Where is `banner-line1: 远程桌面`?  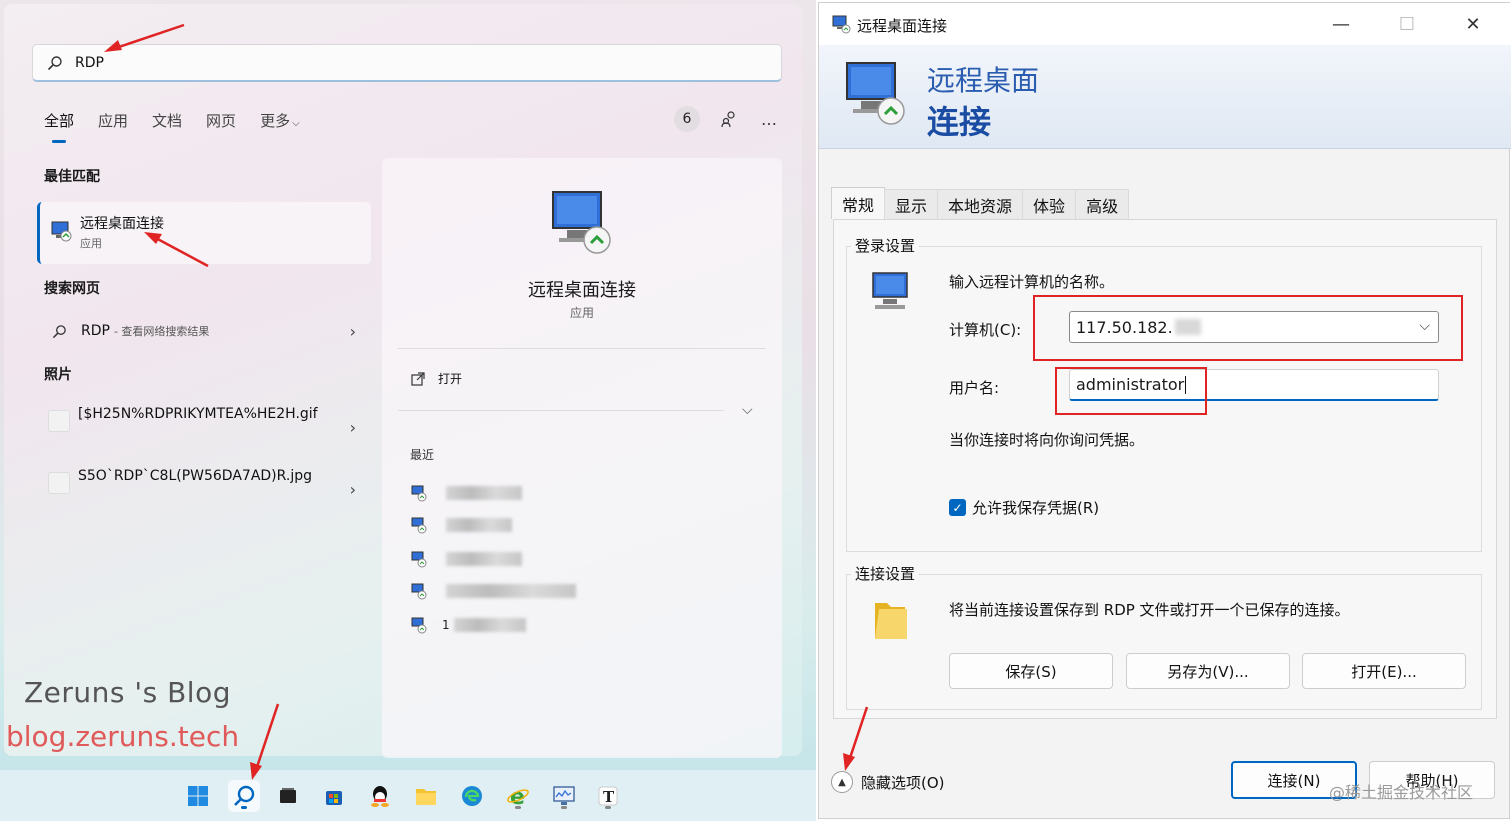
banner-line1: 远程桌面 is located at coordinates (983, 80).